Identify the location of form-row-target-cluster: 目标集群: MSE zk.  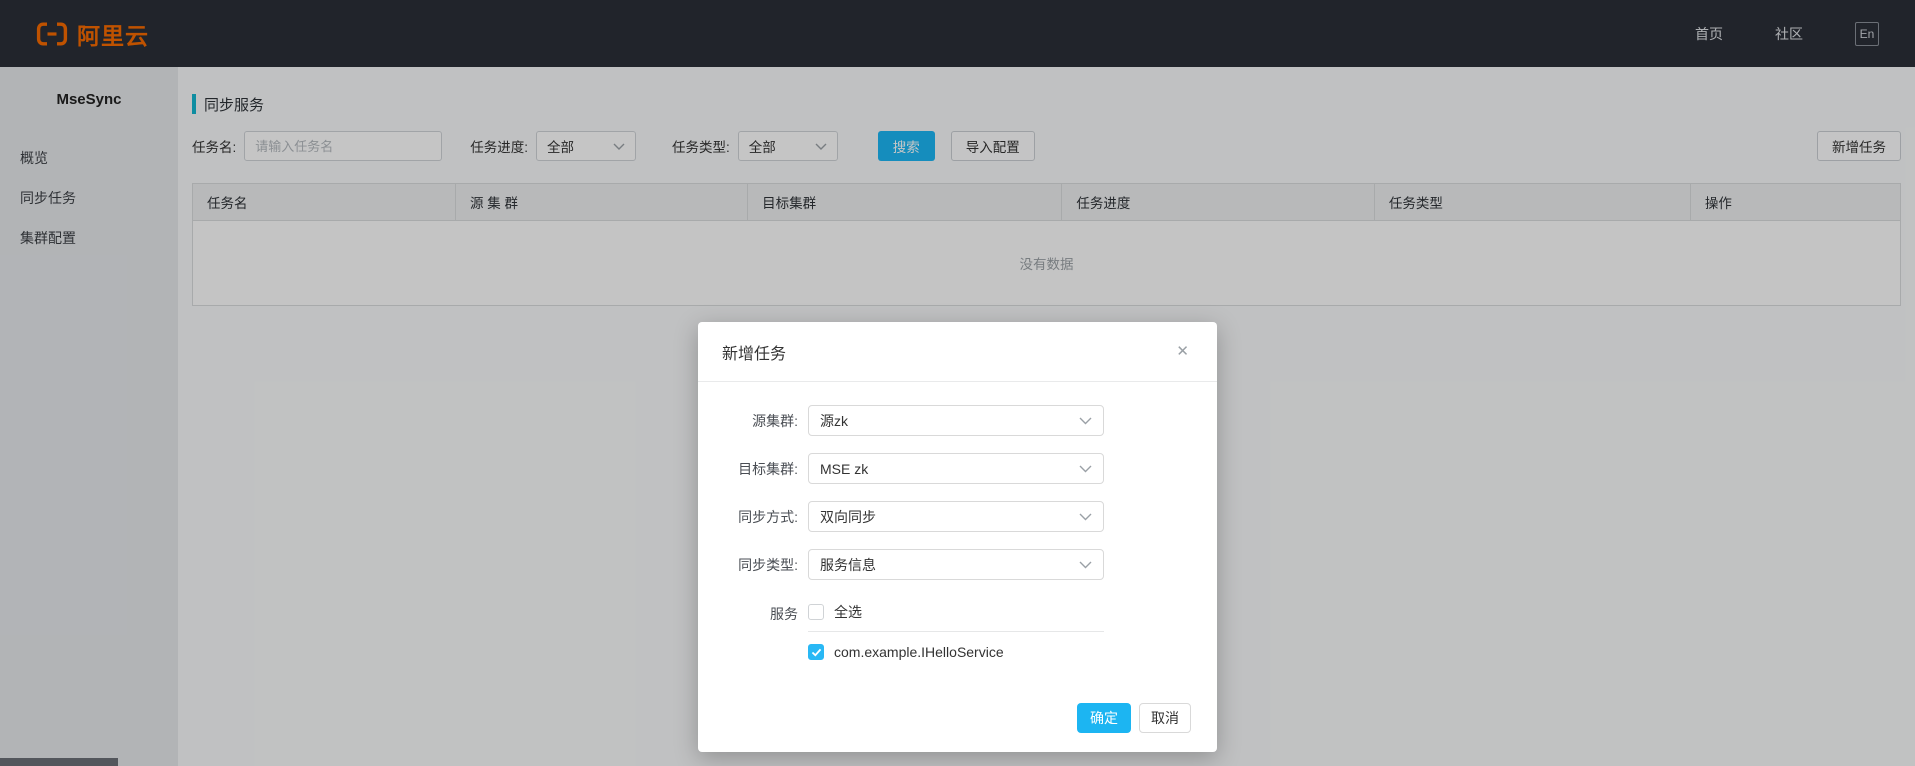
(957, 468).